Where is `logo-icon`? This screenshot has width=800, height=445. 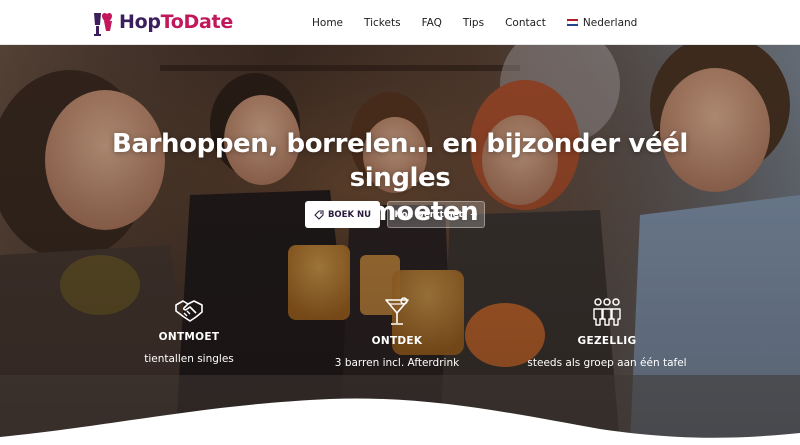
logo-icon is located at coordinates (103, 24).